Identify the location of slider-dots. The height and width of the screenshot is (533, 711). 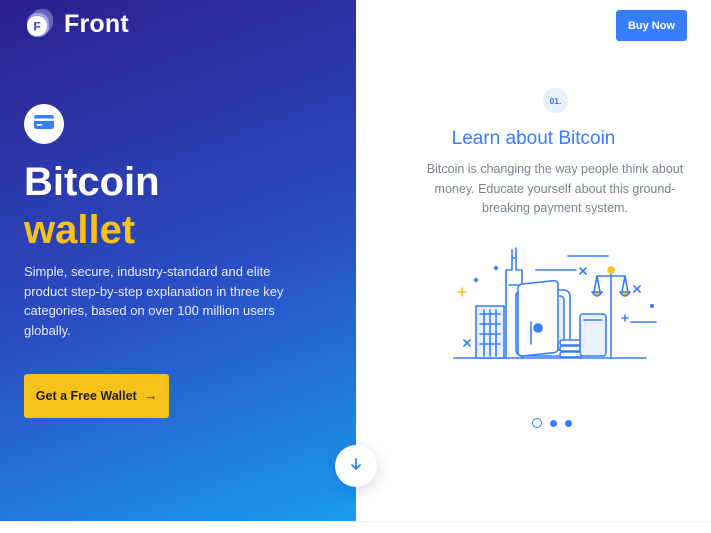
(552, 423).